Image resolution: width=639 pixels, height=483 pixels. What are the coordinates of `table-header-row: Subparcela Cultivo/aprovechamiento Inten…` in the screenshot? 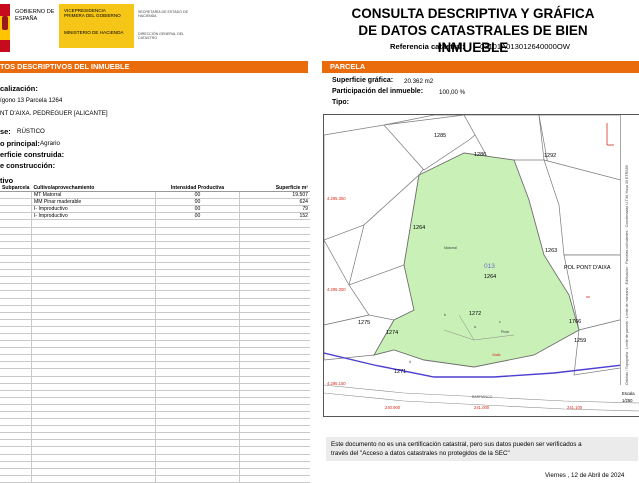 It's located at (155, 189).